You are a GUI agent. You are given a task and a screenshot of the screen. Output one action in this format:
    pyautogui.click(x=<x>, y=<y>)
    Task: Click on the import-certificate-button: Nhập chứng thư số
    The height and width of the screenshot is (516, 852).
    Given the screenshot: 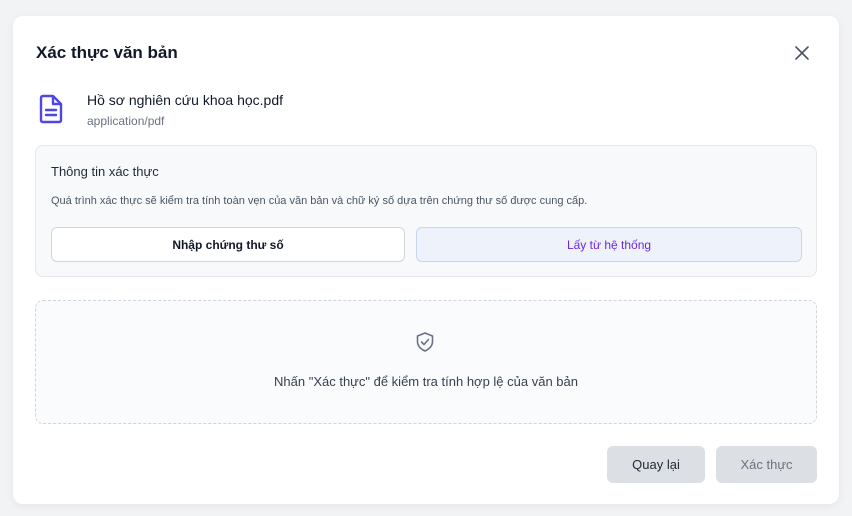 What is the action you would take?
    pyautogui.click(x=228, y=244)
    